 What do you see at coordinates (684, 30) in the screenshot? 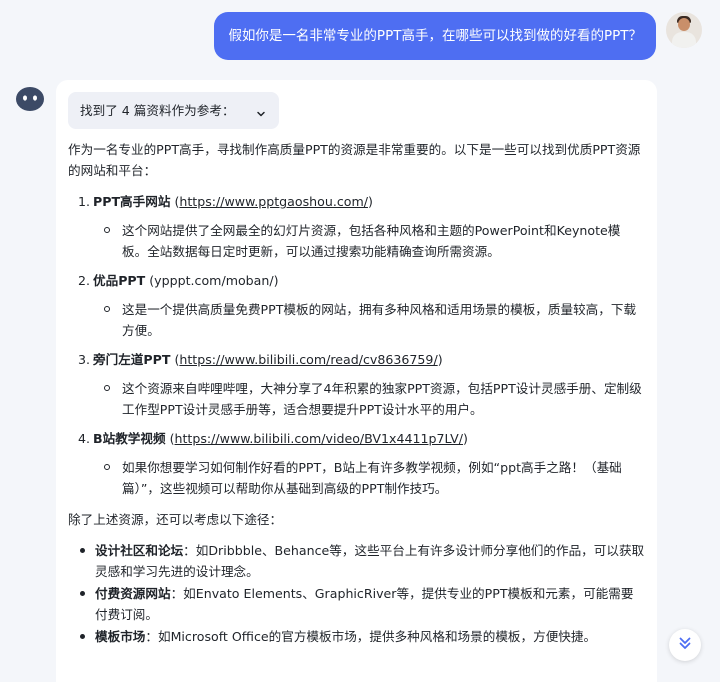
I see `user-avatar` at bounding box center [684, 30].